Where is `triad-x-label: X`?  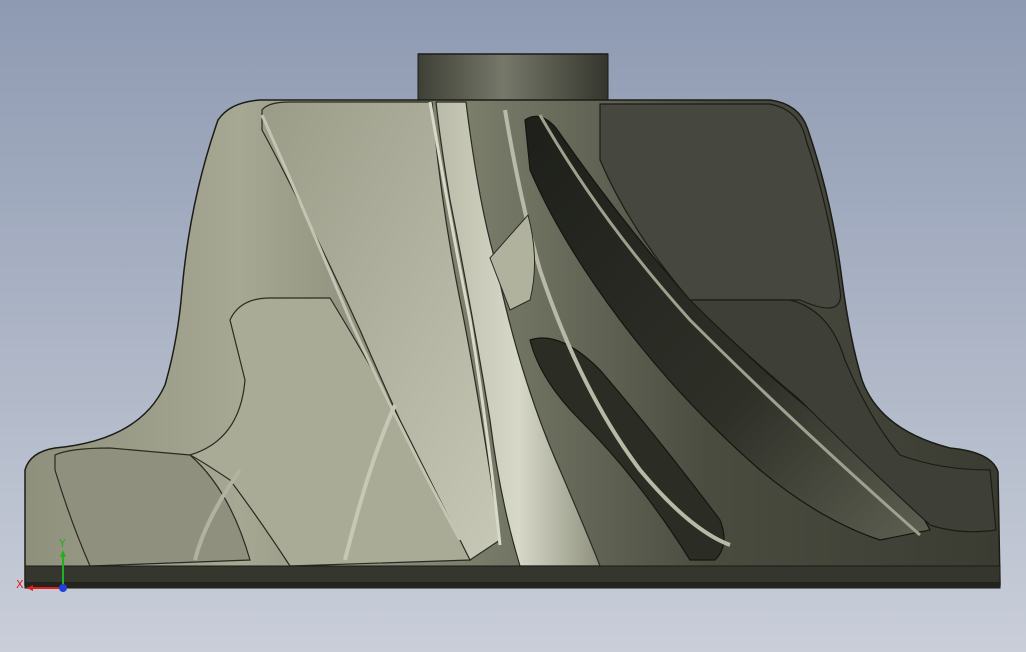
triad-x-label: X is located at coordinates (20, 584).